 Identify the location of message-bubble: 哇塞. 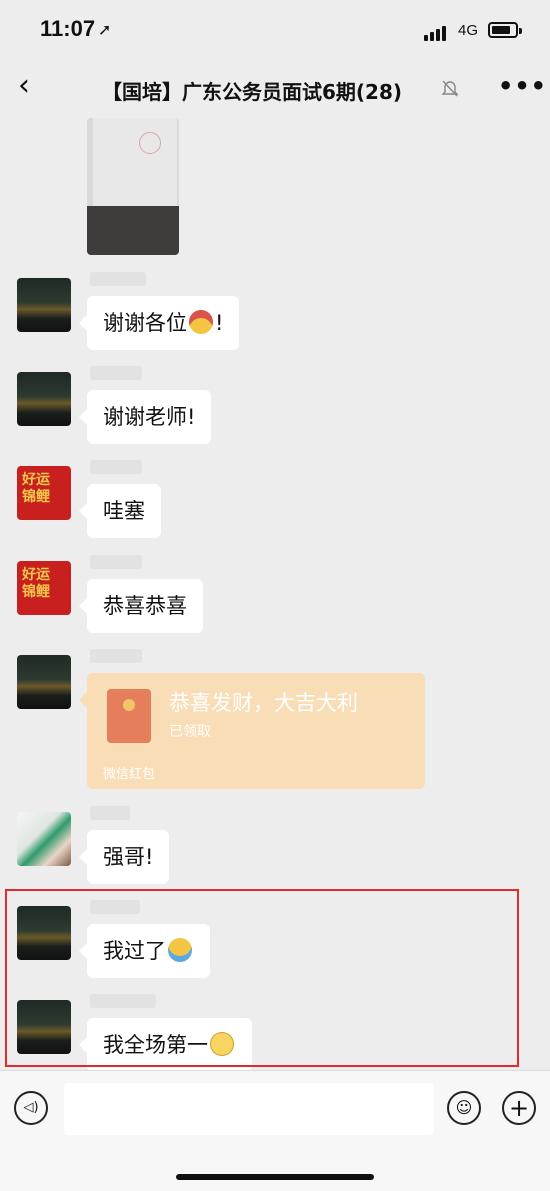
(120, 511).